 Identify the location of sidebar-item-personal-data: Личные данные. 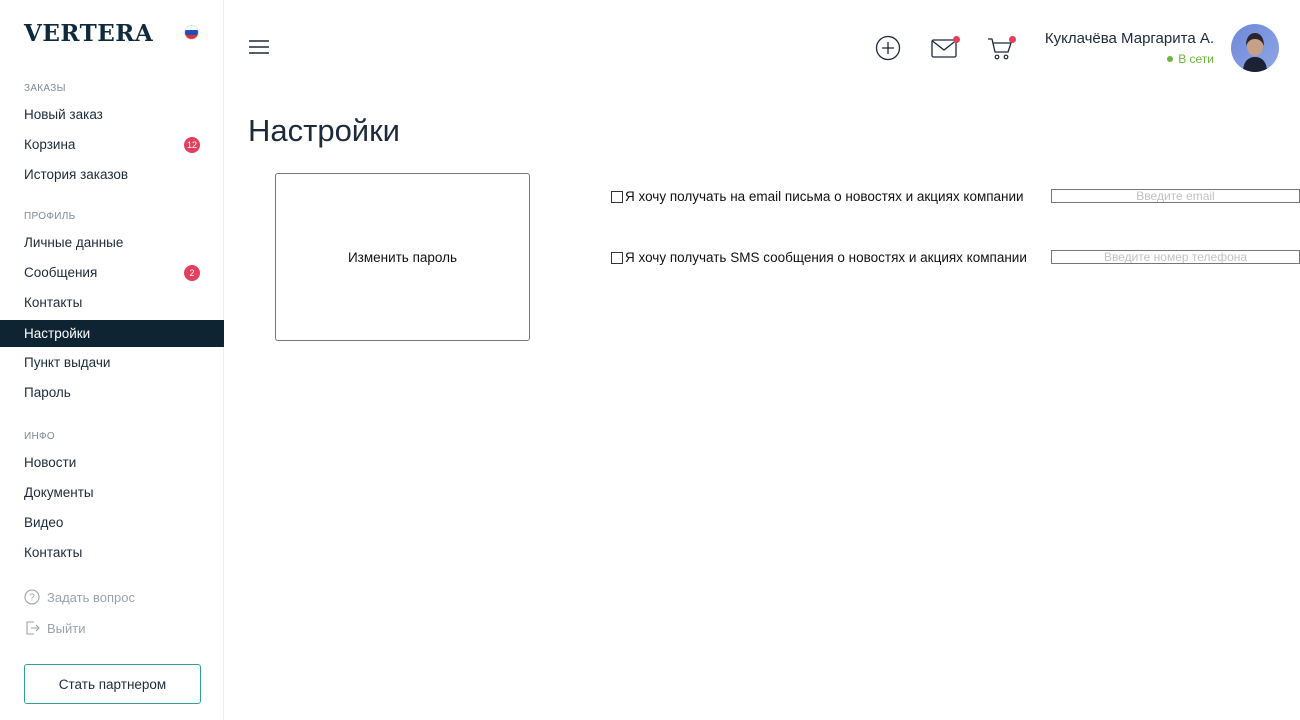
(112, 242).